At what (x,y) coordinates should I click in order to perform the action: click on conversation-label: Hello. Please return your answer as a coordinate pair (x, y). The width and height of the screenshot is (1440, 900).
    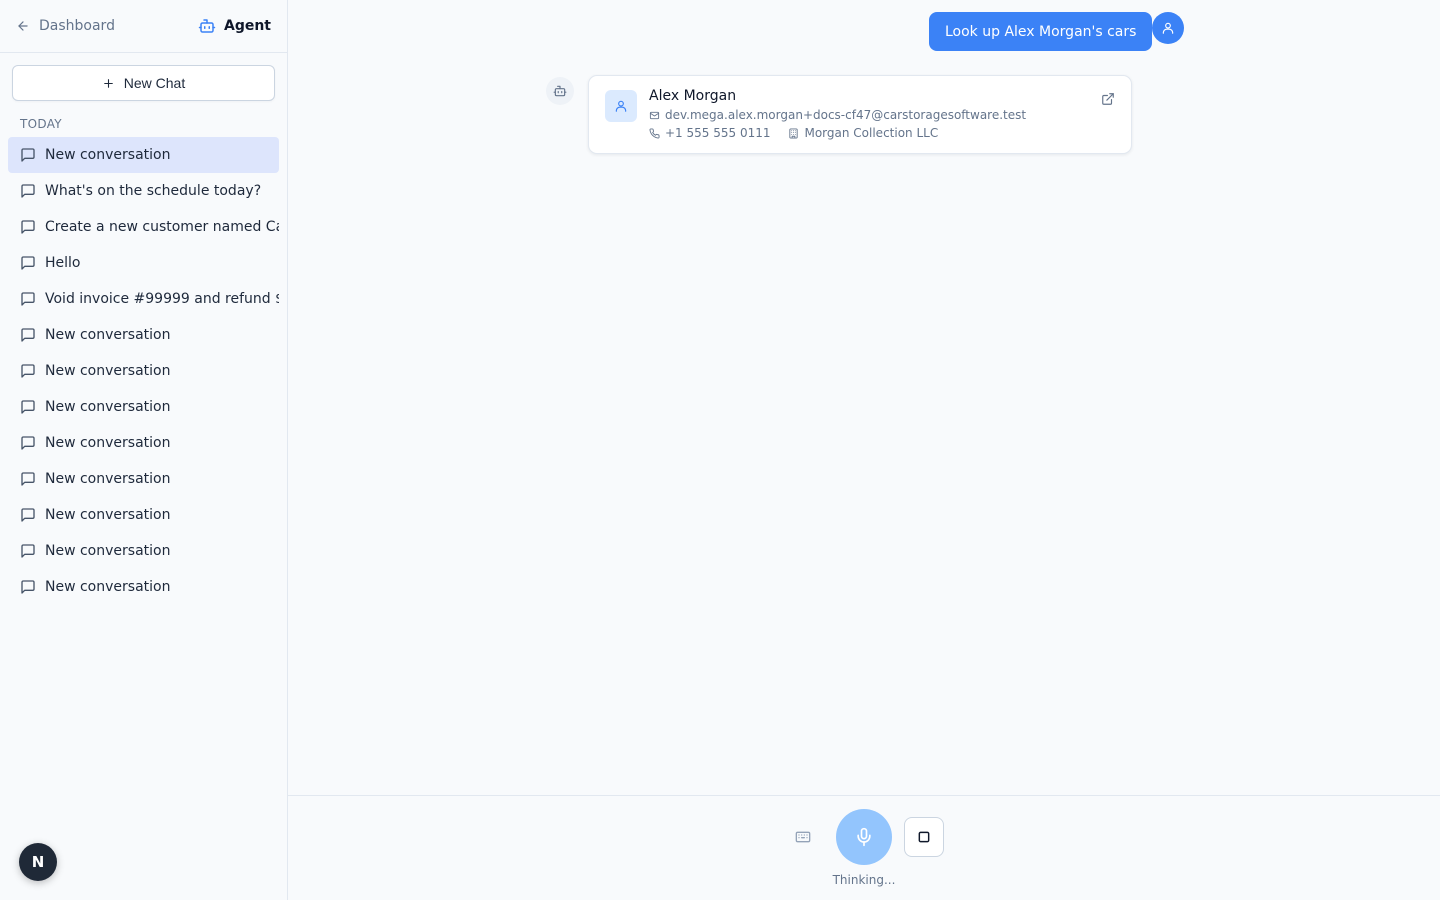
    Looking at the image, I should click on (63, 263).